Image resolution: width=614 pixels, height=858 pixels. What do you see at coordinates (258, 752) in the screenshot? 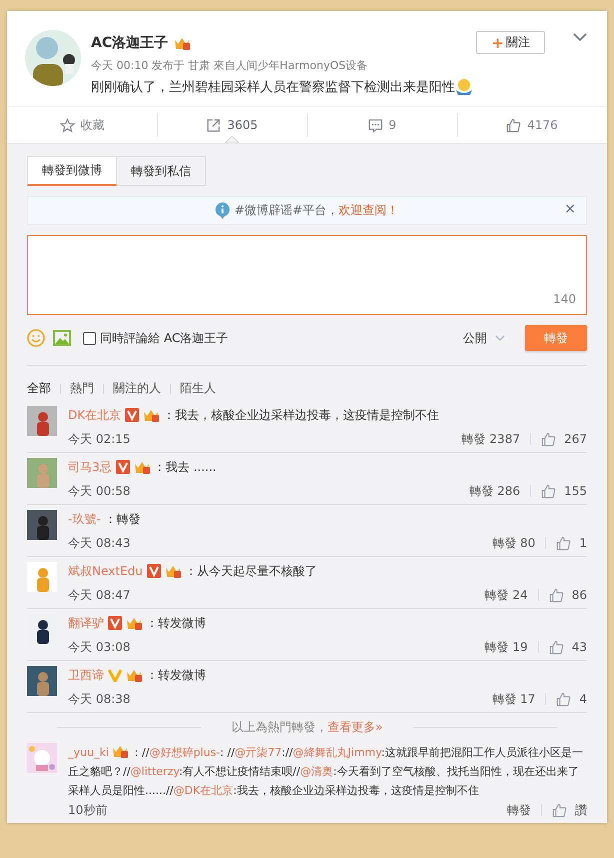
I see `mention-link: @亓柒77` at bounding box center [258, 752].